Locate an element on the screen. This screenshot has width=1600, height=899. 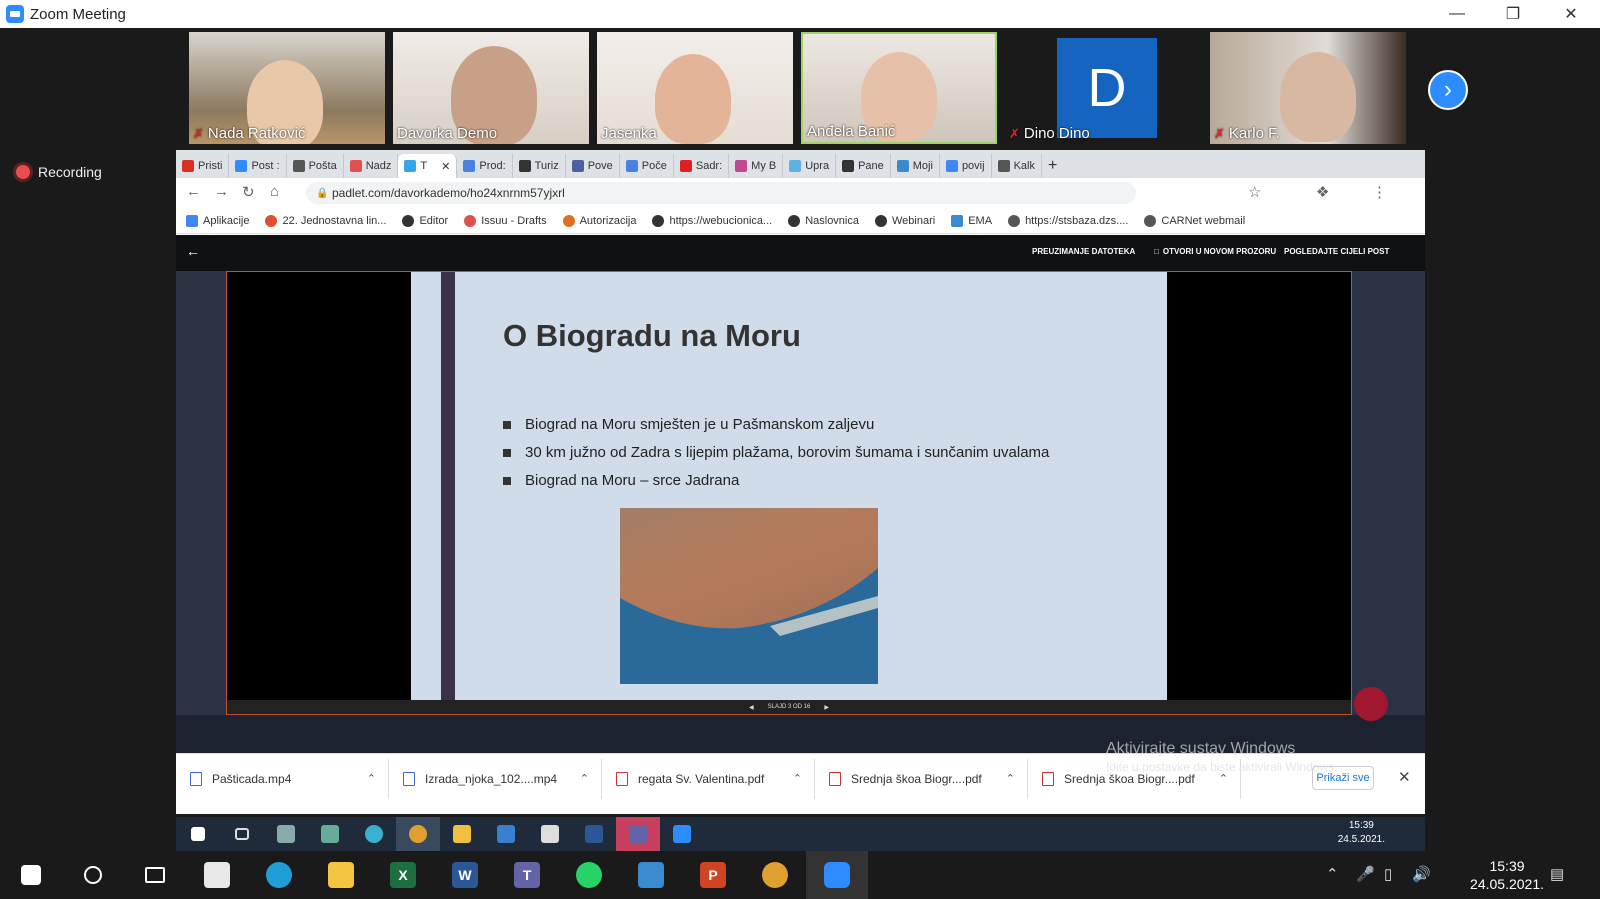
participant-tile: Davorka Demo is located at coordinates (491, 88).